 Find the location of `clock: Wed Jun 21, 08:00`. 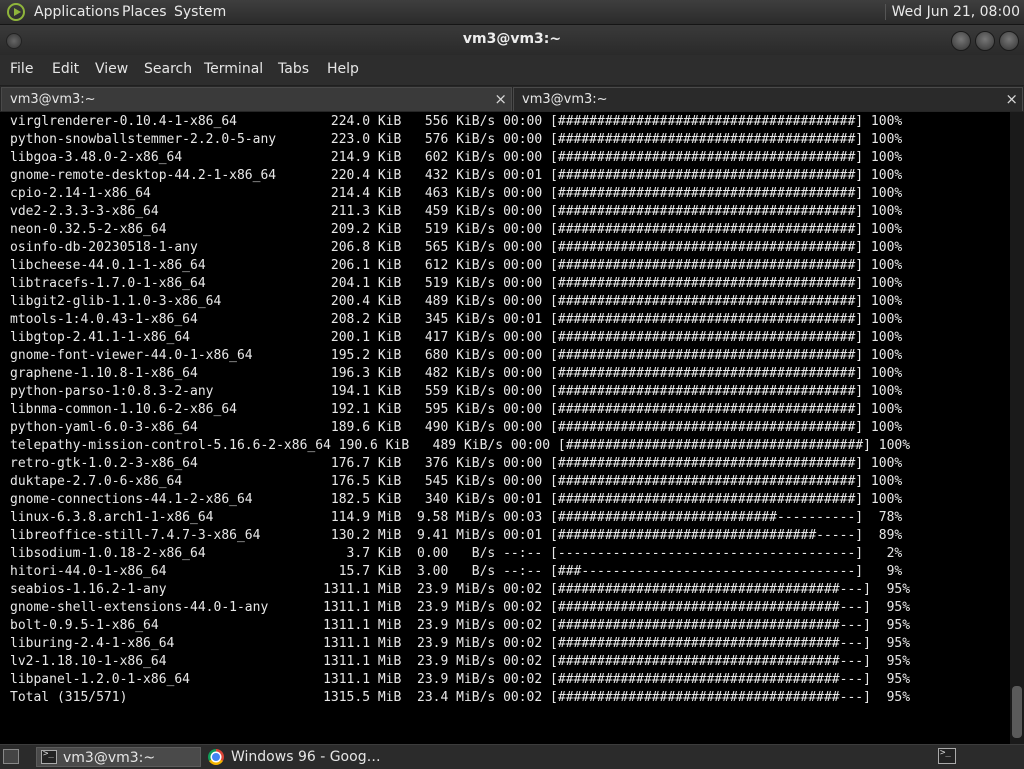

clock: Wed Jun 21, 08:00 is located at coordinates (952, 12).